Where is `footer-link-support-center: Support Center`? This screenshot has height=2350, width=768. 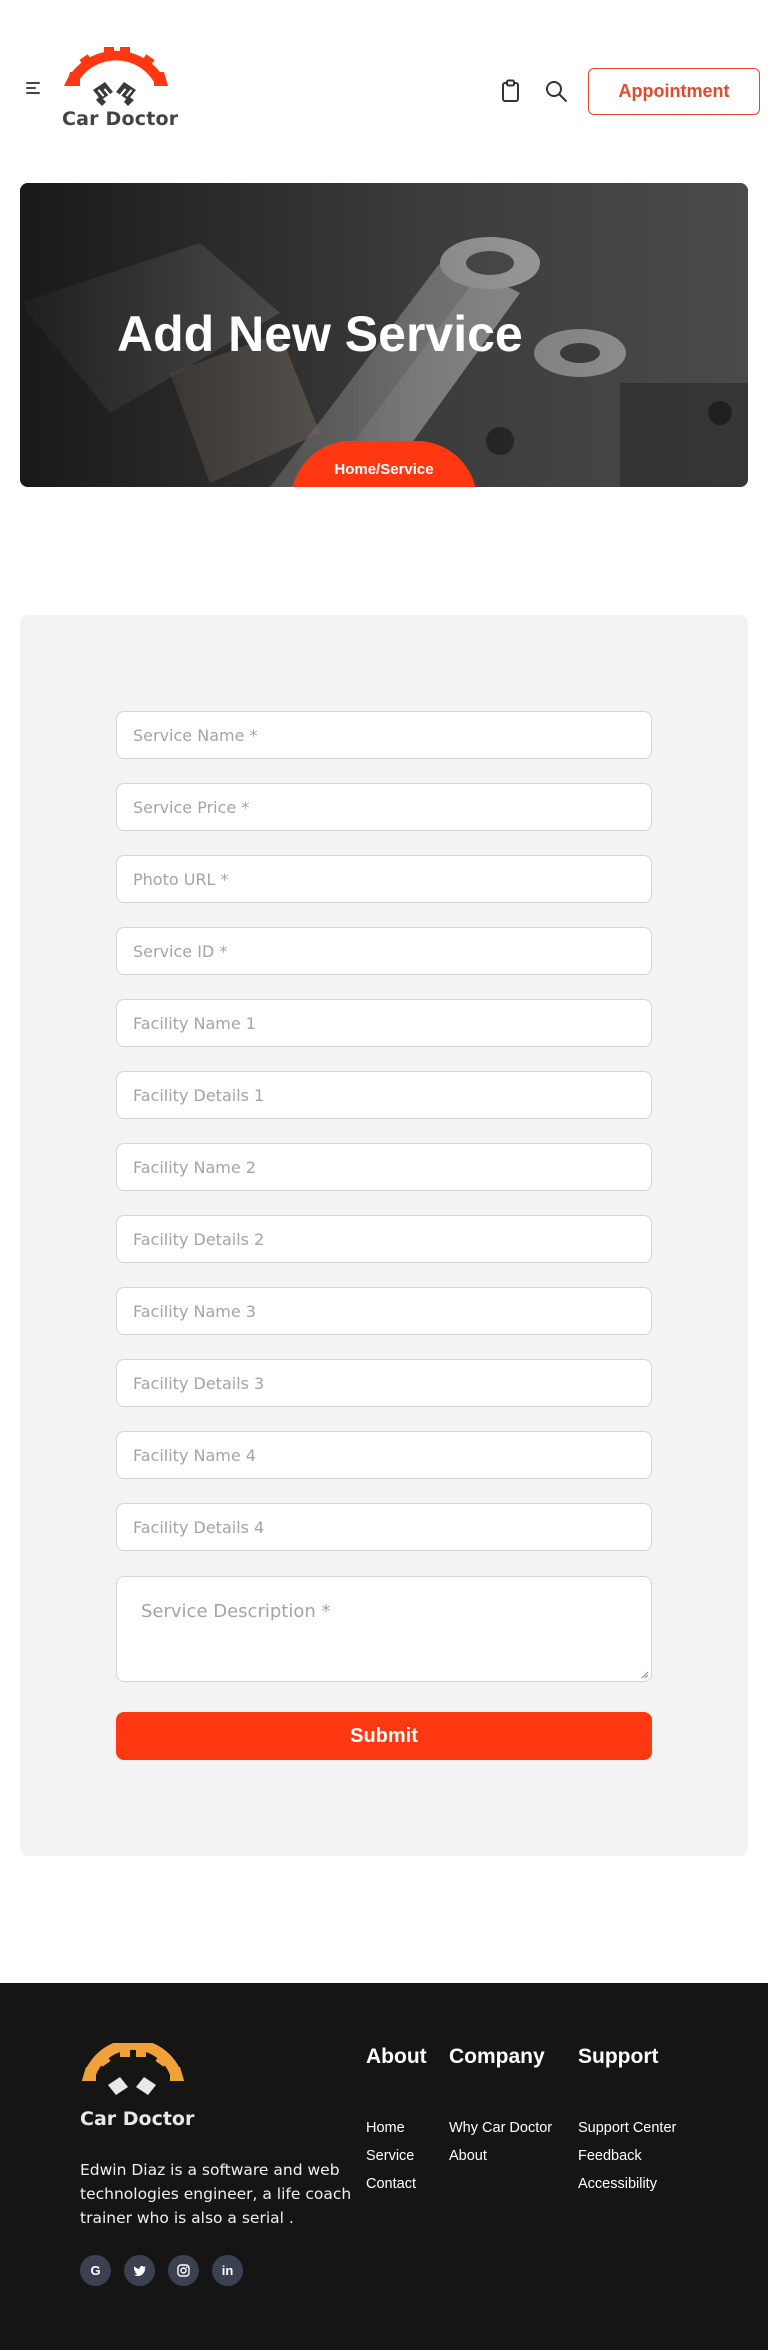 footer-link-support-center: Support Center is located at coordinates (627, 2128).